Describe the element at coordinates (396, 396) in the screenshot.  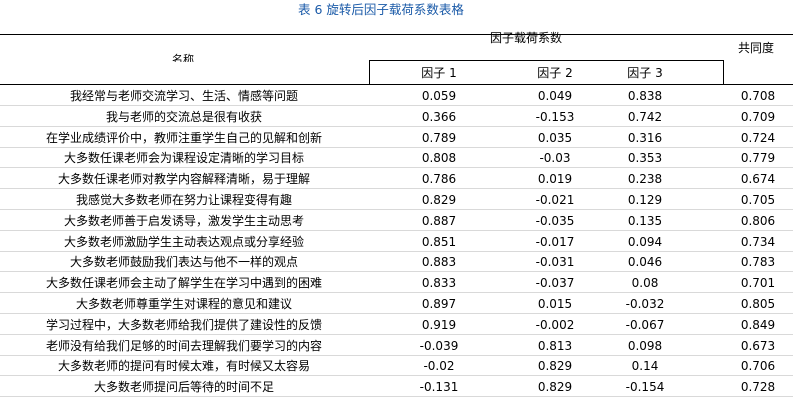
I see `row-separator` at that location.